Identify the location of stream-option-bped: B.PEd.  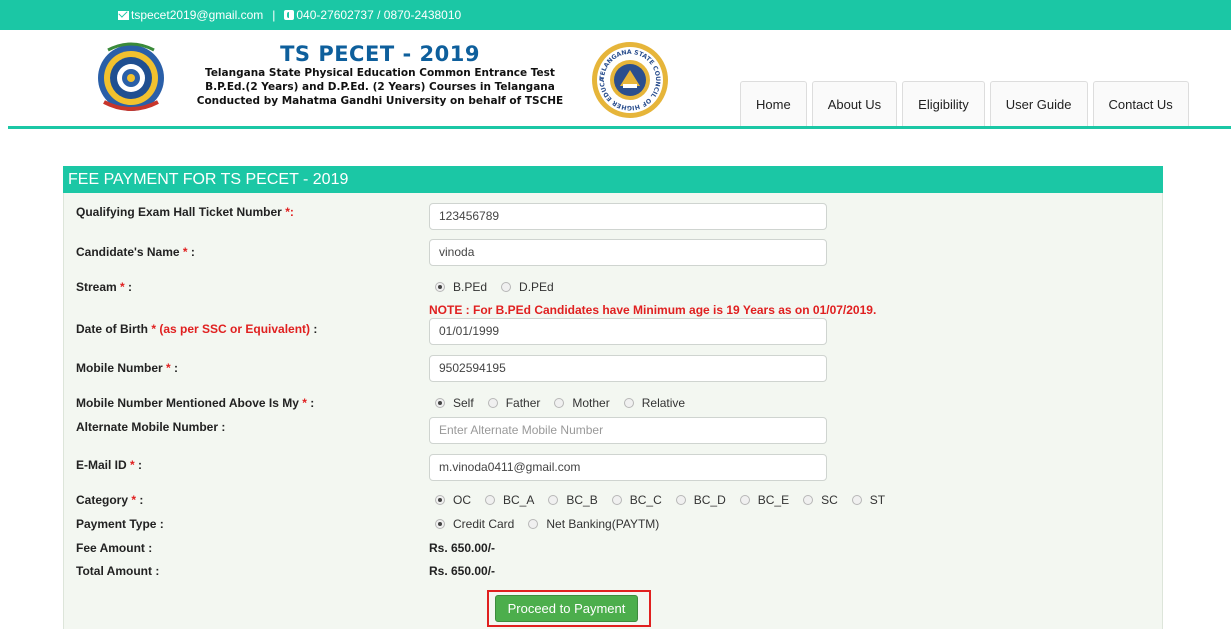
(461, 287).